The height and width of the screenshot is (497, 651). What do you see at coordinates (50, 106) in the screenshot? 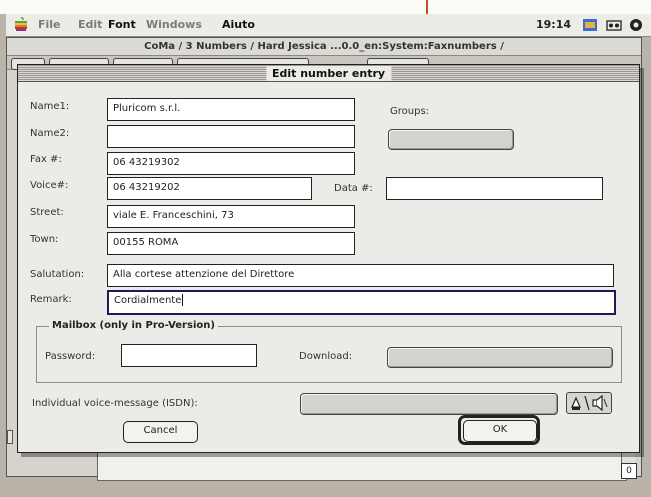
I see `name1-label: Name1:` at bounding box center [50, 106].